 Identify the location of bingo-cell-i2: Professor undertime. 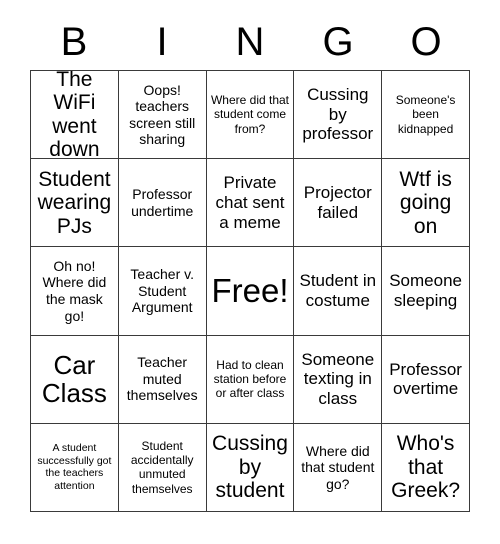
(162, 203).